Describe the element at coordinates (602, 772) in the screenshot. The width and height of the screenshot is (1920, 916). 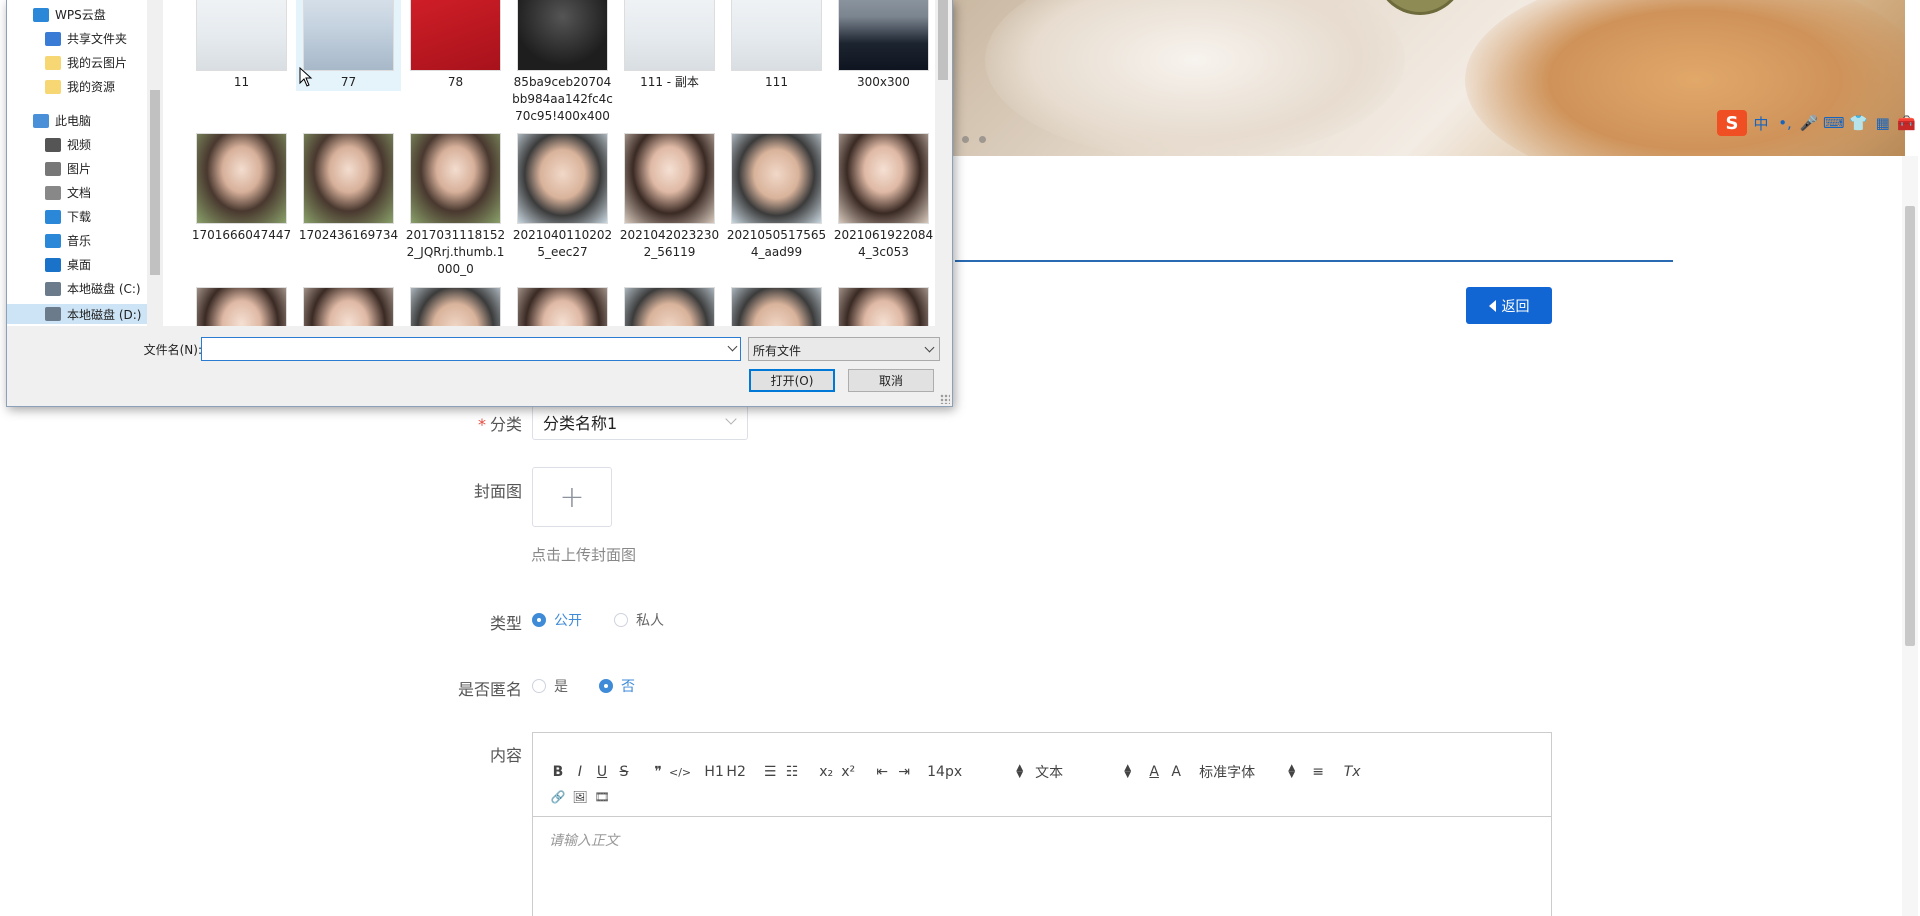
I see `underline-button: U` at that location.